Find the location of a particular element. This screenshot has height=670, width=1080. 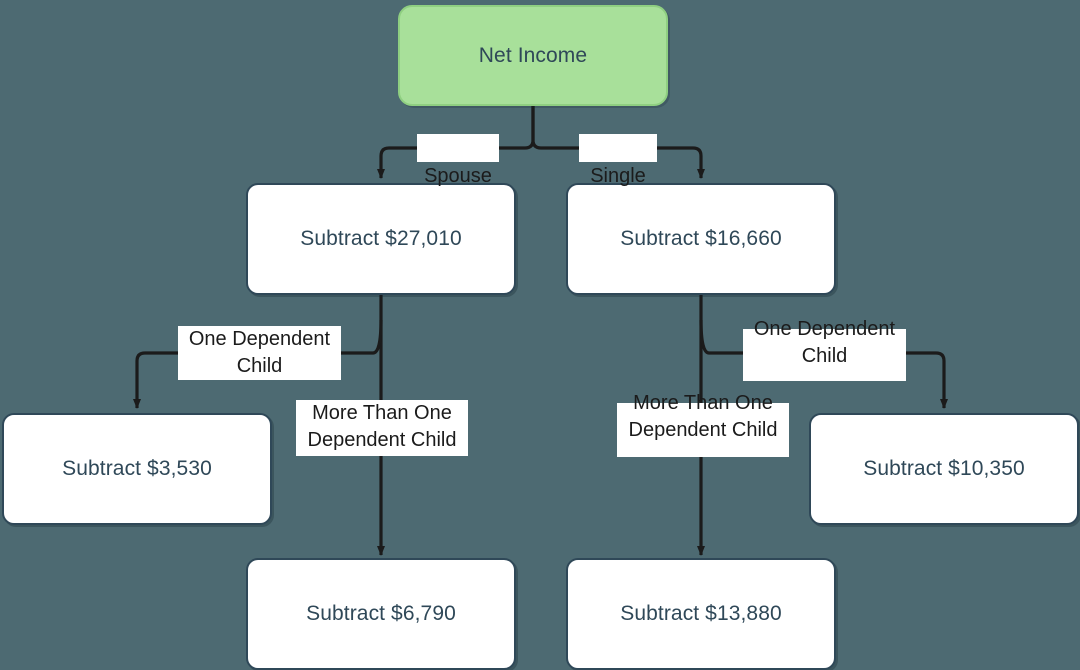

node-subtract-10350-label: Subtract $10,350 is located at coordinates (944, 468).